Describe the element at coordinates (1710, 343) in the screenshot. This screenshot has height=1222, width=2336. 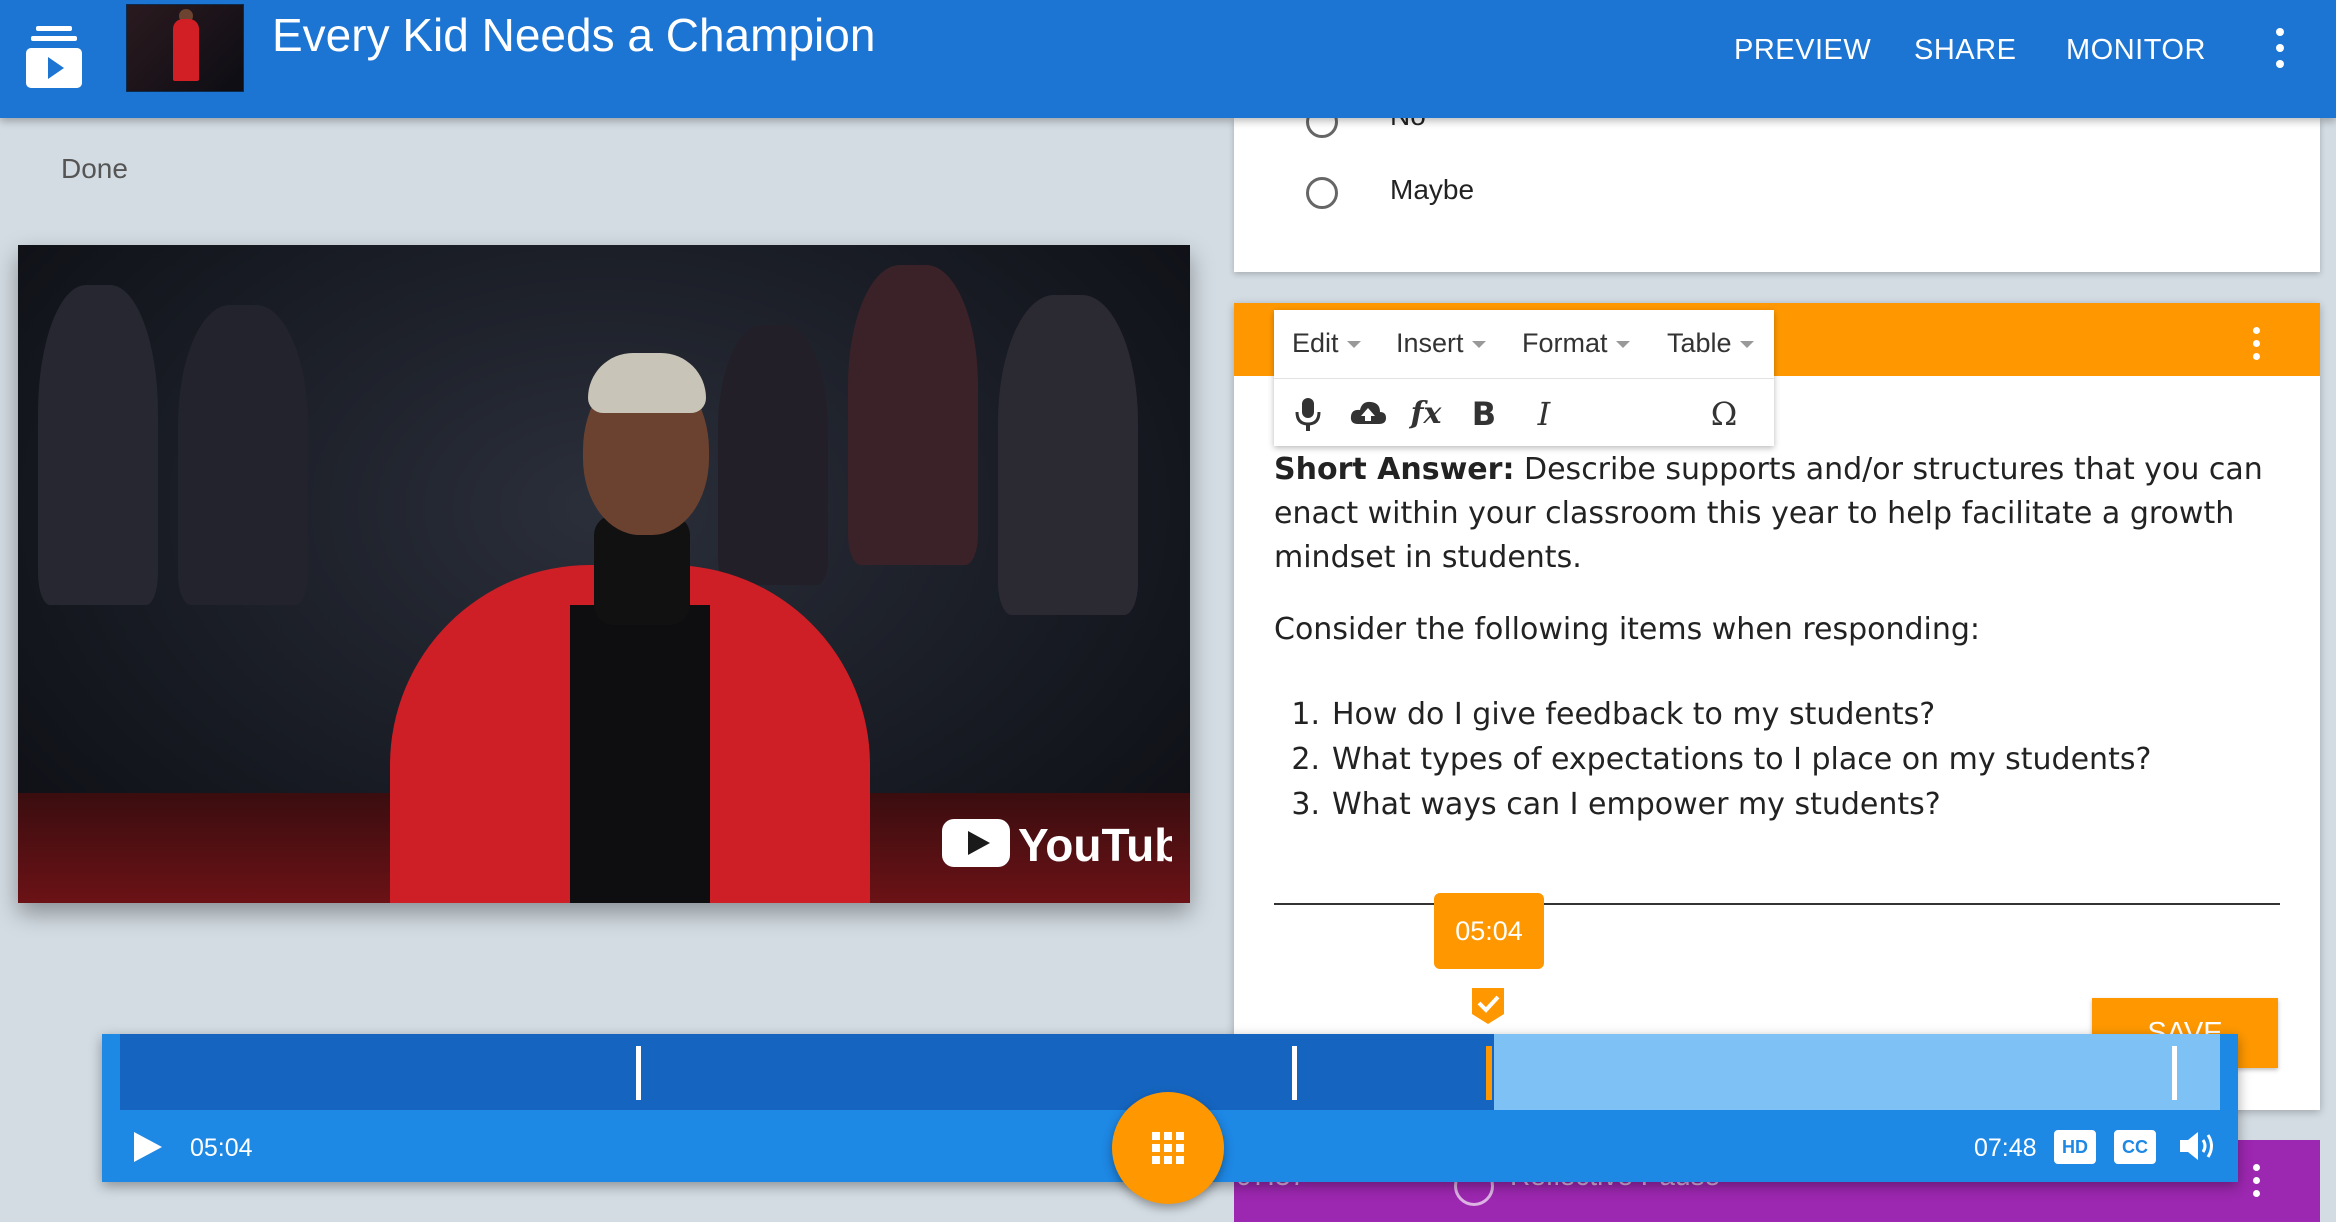
I see `menu-table: Table` at that location.